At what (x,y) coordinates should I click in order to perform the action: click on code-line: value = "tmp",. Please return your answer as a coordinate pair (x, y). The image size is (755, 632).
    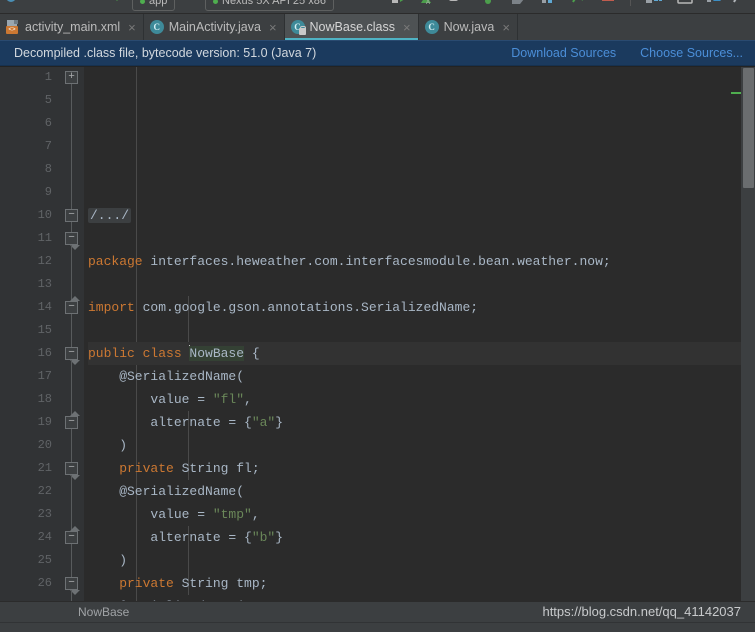
    Looking at the image, I should click on (421, 514).